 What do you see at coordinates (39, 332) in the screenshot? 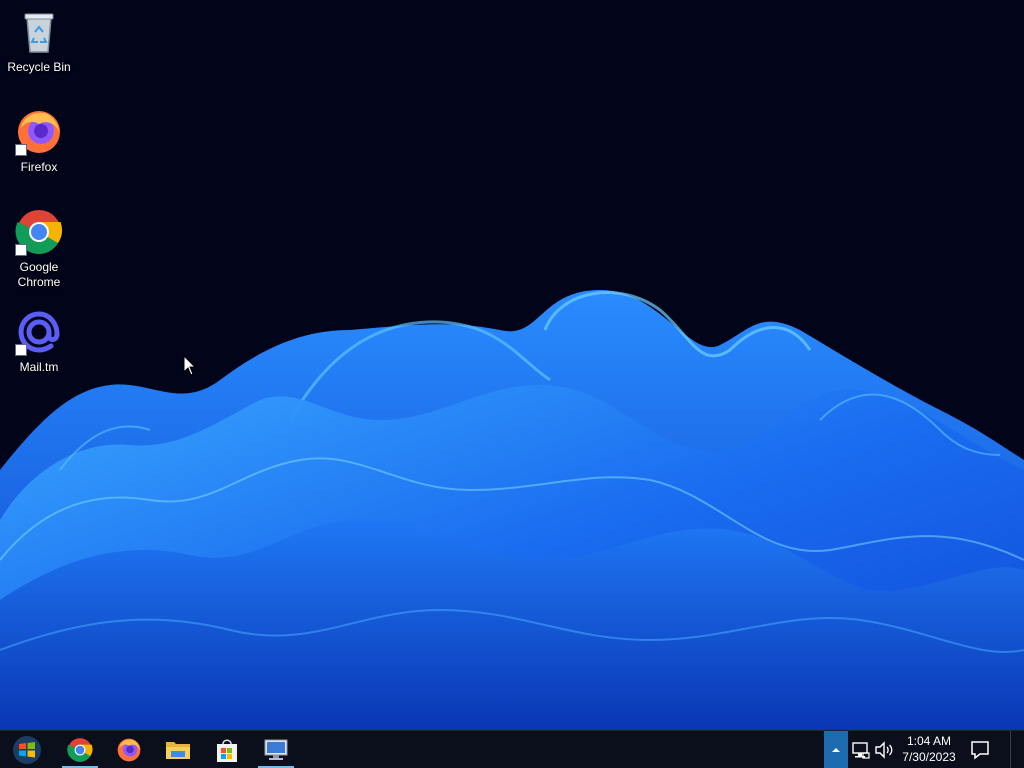
I see `mail-at-icon` at bounding box center [39, 332].